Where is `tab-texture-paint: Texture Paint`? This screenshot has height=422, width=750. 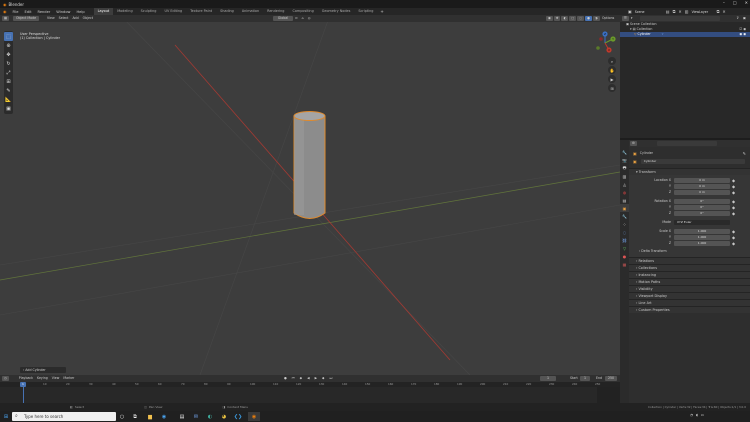 tab-texture-paint: Texture Paint is located at coordinates (201, 11).